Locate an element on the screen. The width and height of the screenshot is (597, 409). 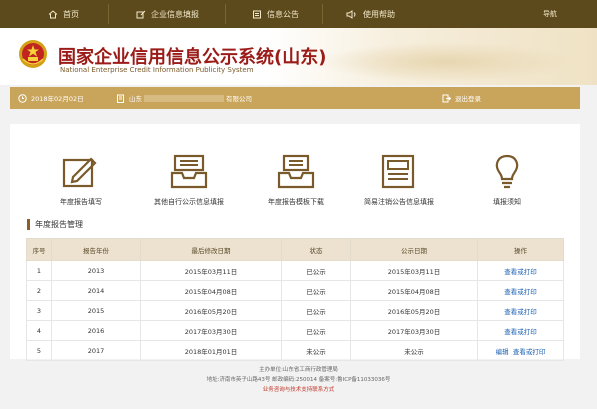
section-title-text: 年度报告管理 is located at coordinates (59, 224).